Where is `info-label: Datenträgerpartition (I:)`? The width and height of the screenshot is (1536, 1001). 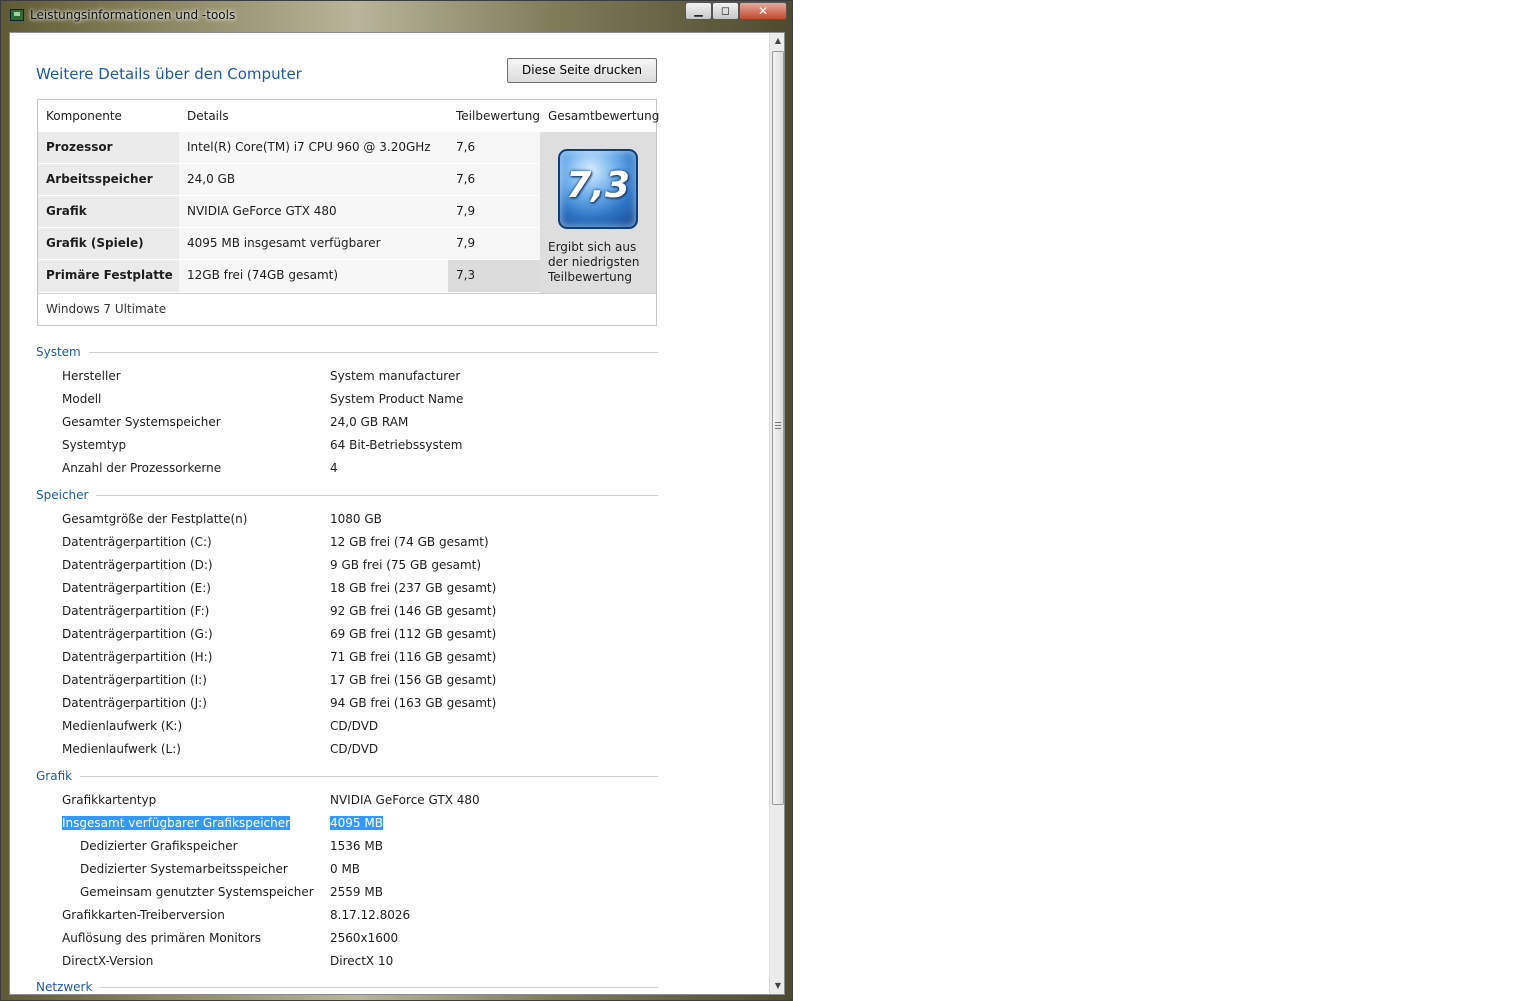 info-label: Datenträgerpartition (I:) is located at coordinates (134, 680).